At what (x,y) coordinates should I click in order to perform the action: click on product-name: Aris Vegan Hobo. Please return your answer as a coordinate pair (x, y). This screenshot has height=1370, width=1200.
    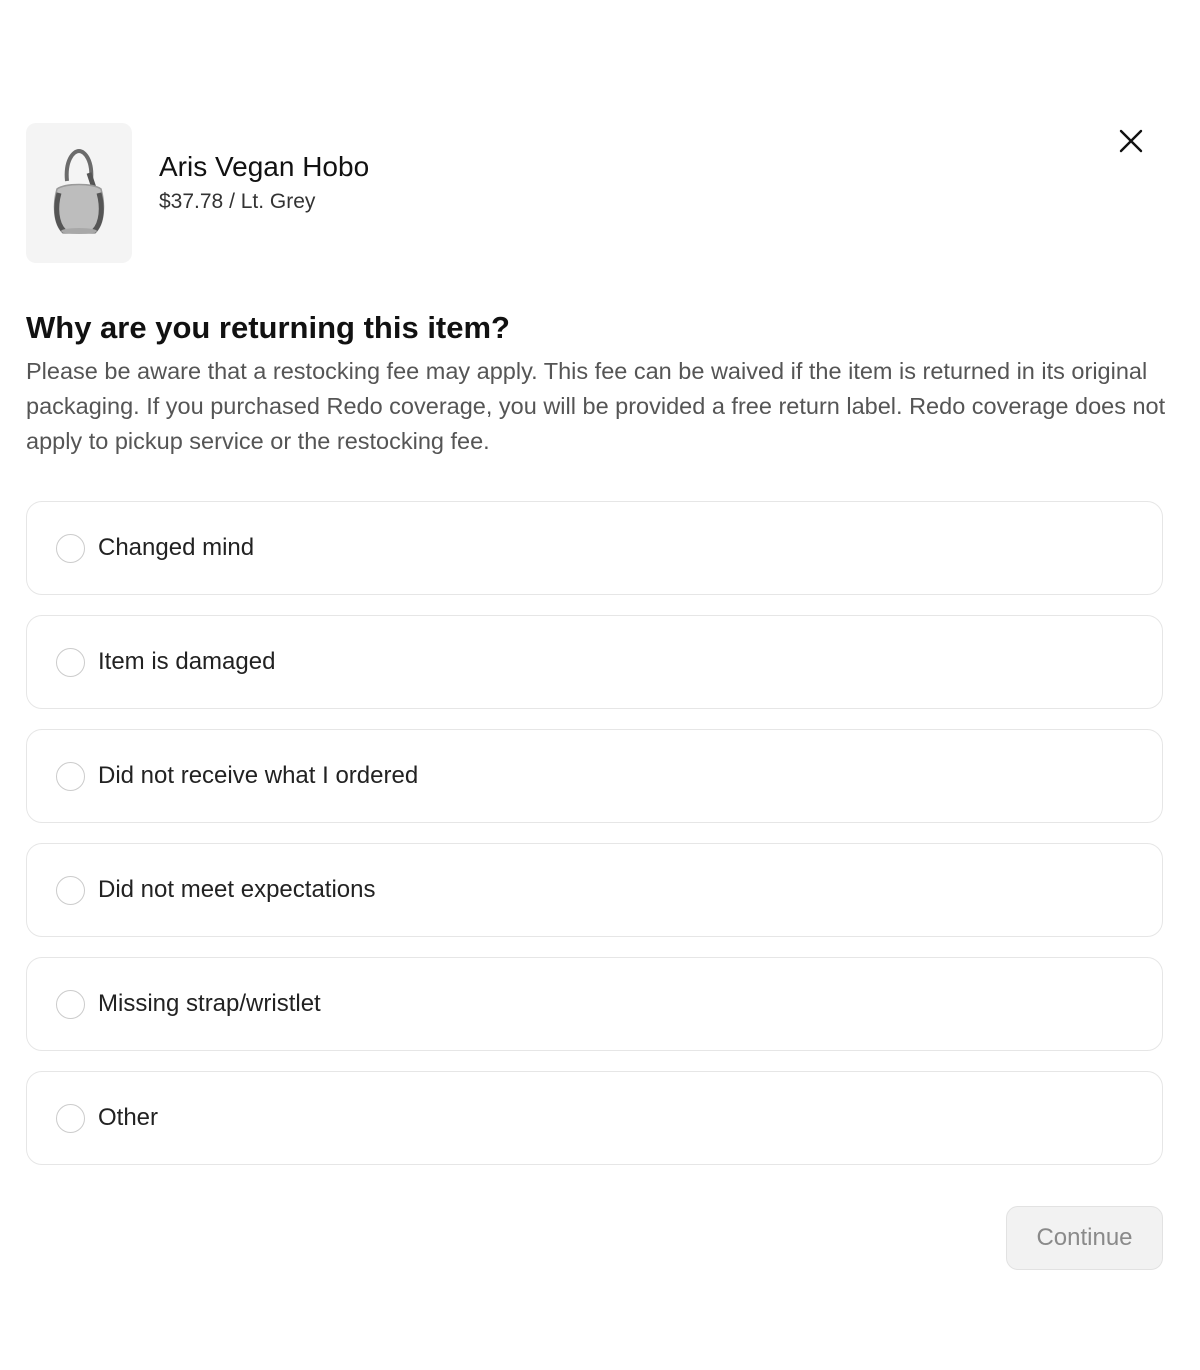
    Looking at the image, I should click on (264, 167).